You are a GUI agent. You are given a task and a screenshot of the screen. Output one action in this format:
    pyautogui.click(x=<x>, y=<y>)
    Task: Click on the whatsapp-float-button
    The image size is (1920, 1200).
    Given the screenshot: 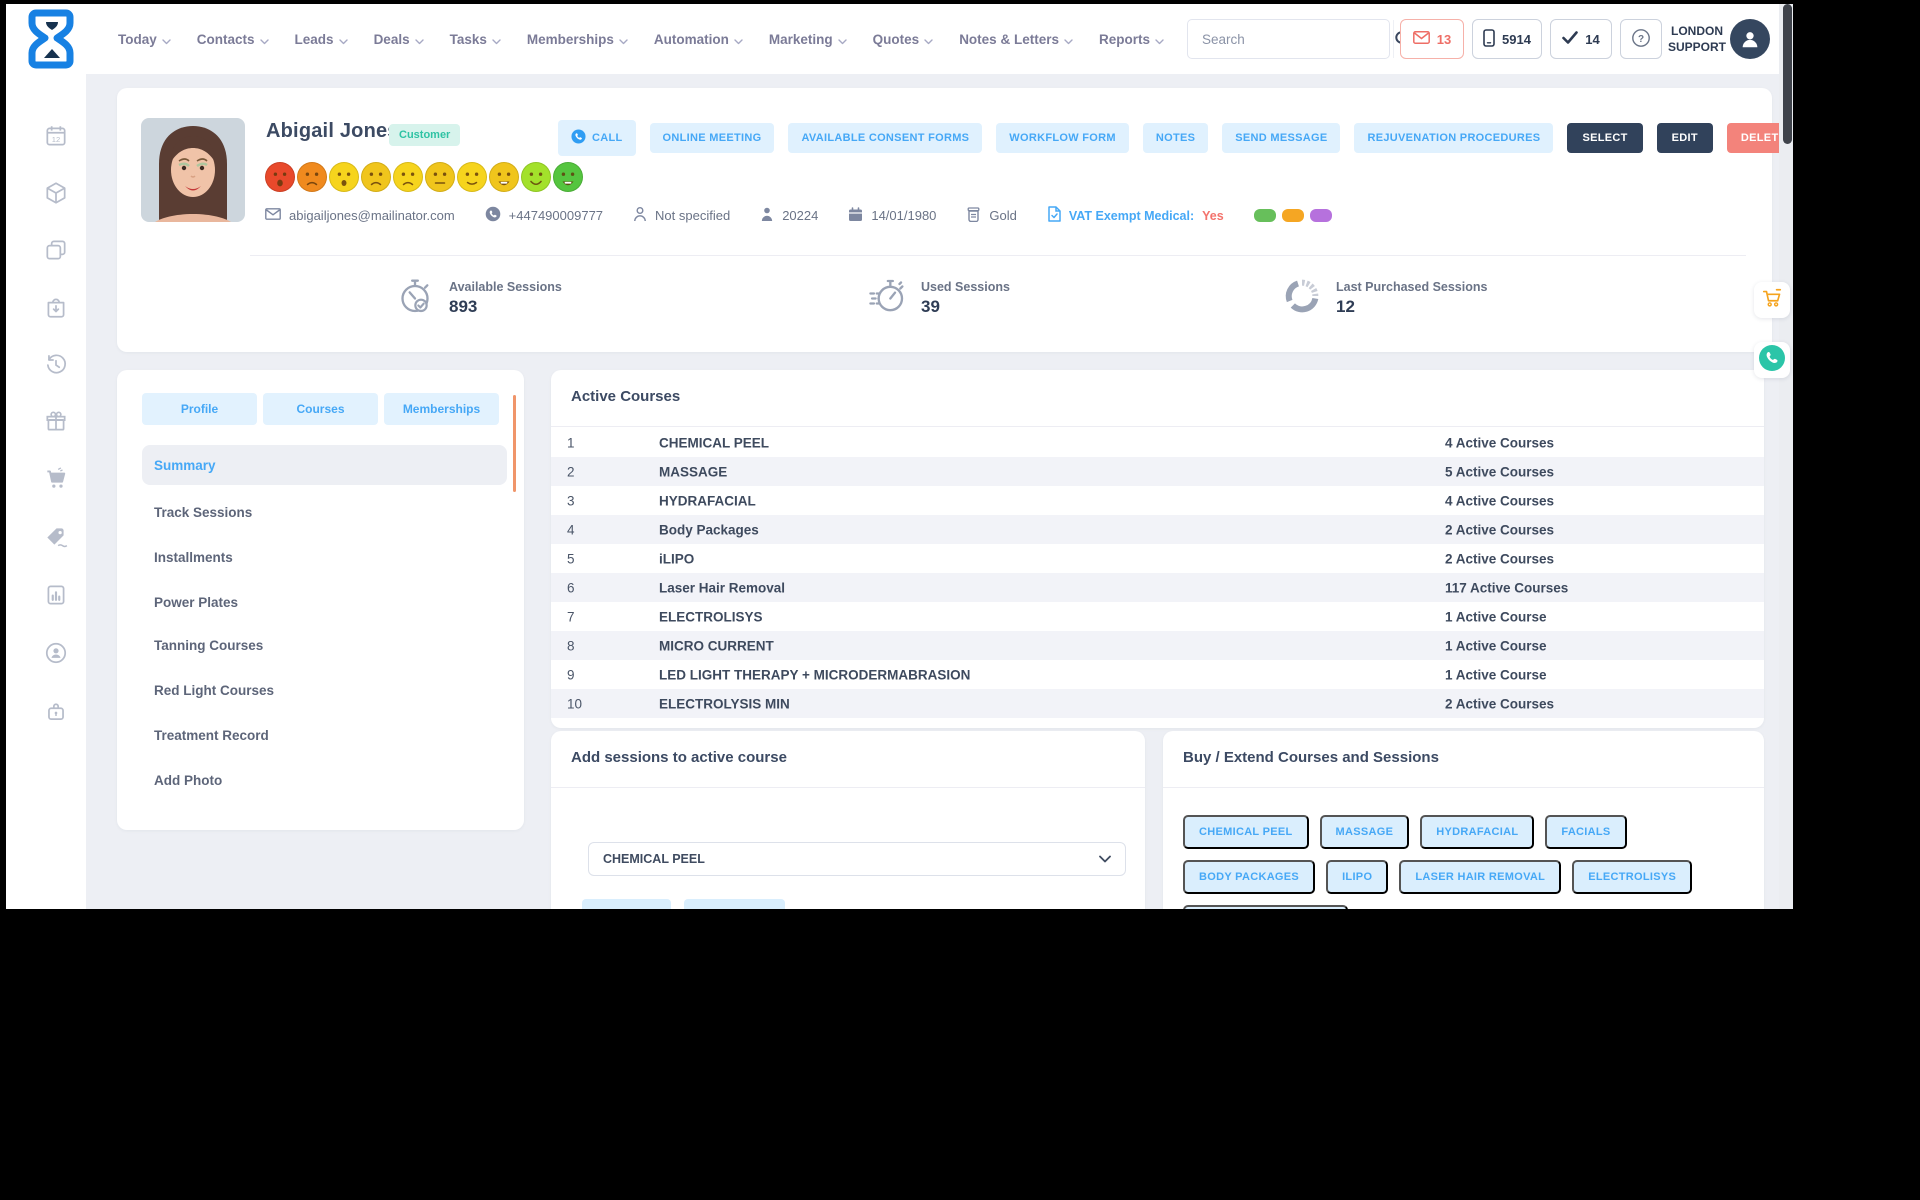 What is the action you would take?
    pyautogui.click(x=1772, y=360)
    